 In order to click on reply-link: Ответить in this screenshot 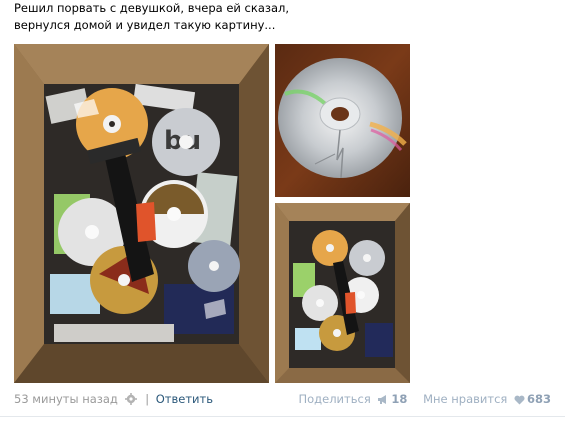, I will do `click(184, 399)`.